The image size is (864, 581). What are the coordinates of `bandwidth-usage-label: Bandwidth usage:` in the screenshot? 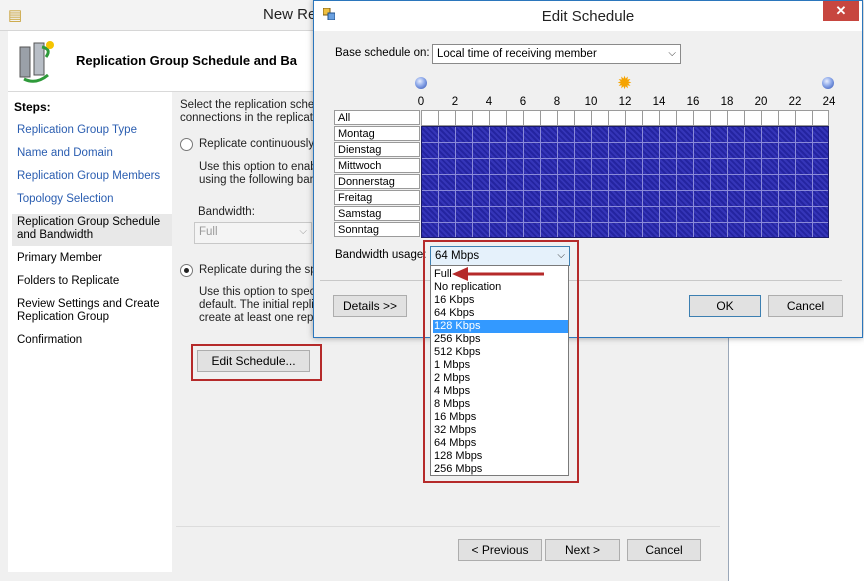 It's located at (381, 255).